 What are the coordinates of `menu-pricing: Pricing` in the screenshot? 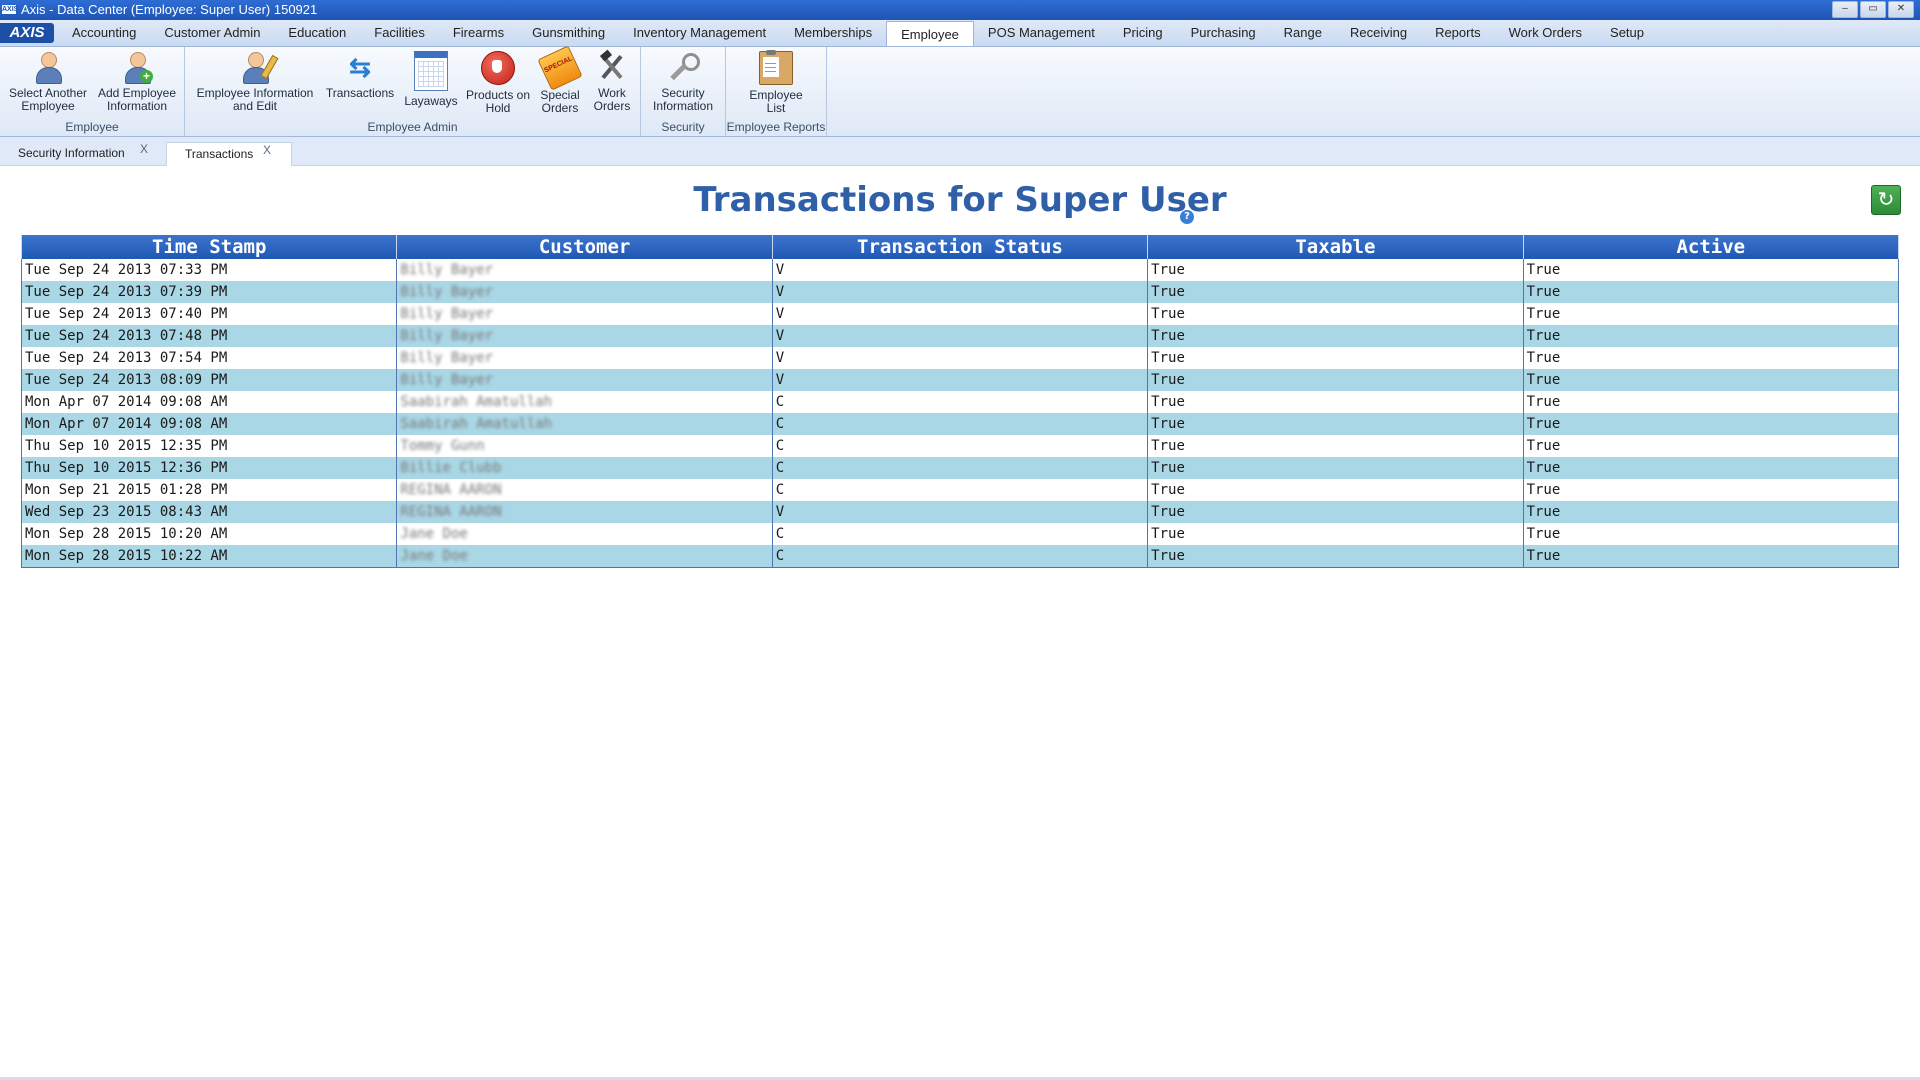 It's located at (1143, 33).